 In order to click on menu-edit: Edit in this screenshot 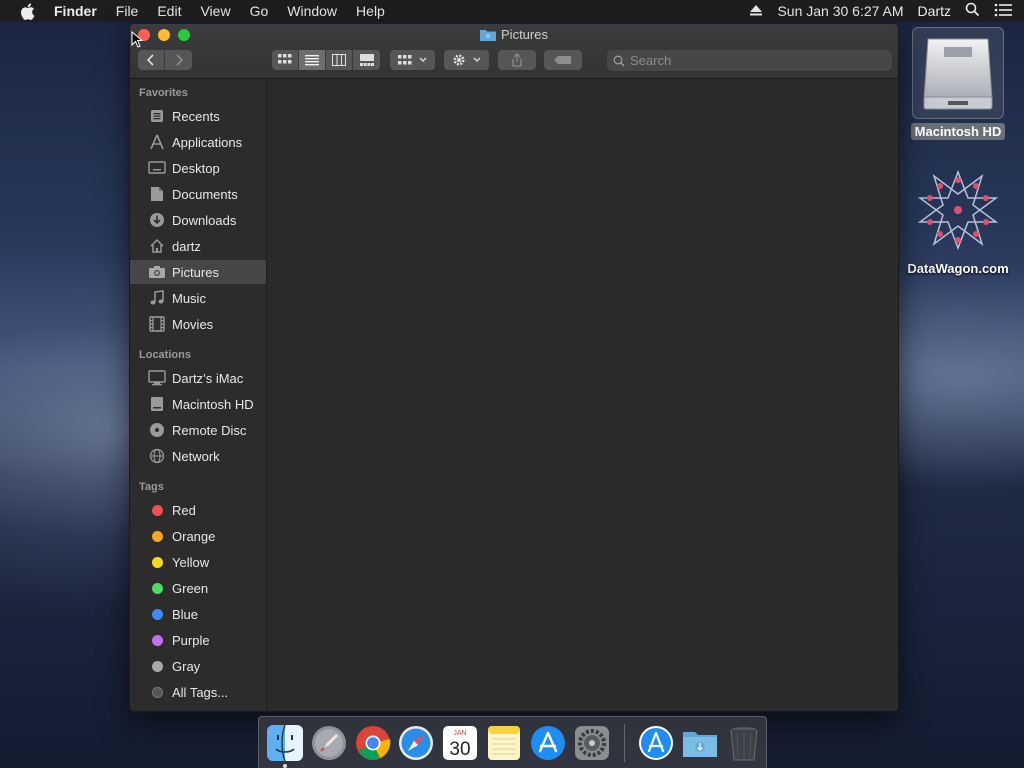, I will do `click(169, 11)`.